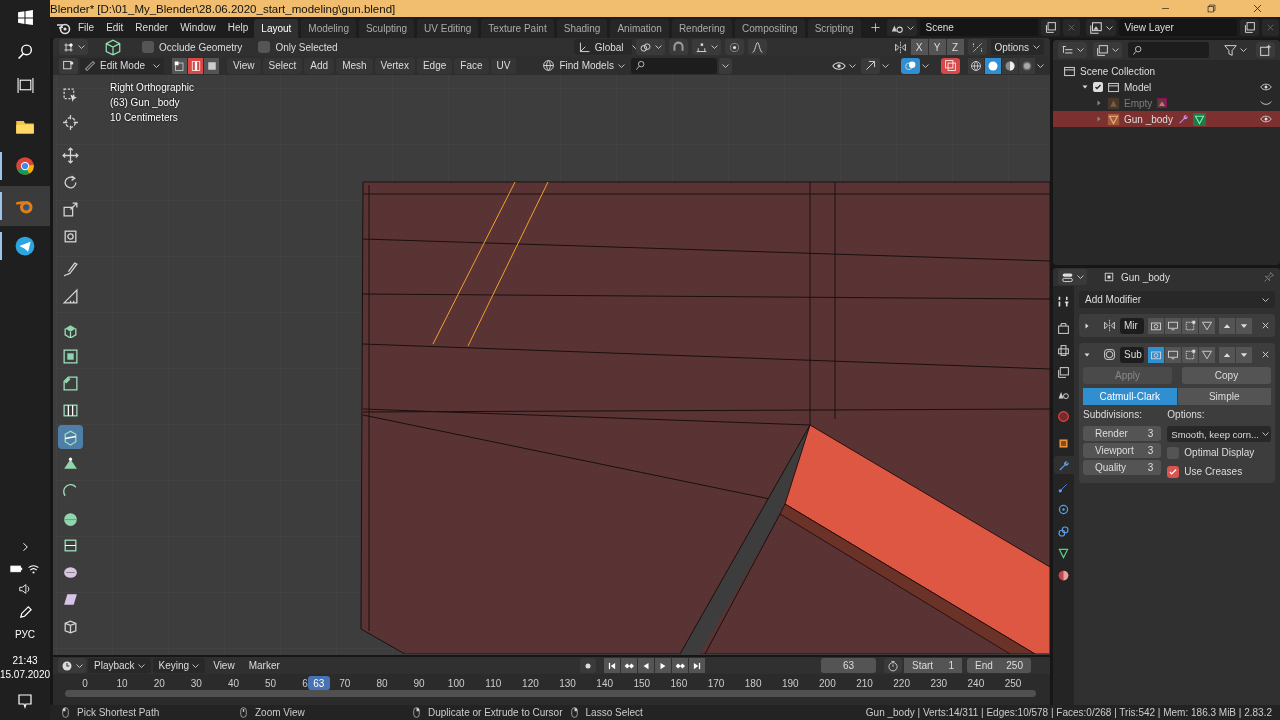  Describe the element at coordinates (1148, 119) in the screenshot. I see `outliner-item: Gun _body` at that location.